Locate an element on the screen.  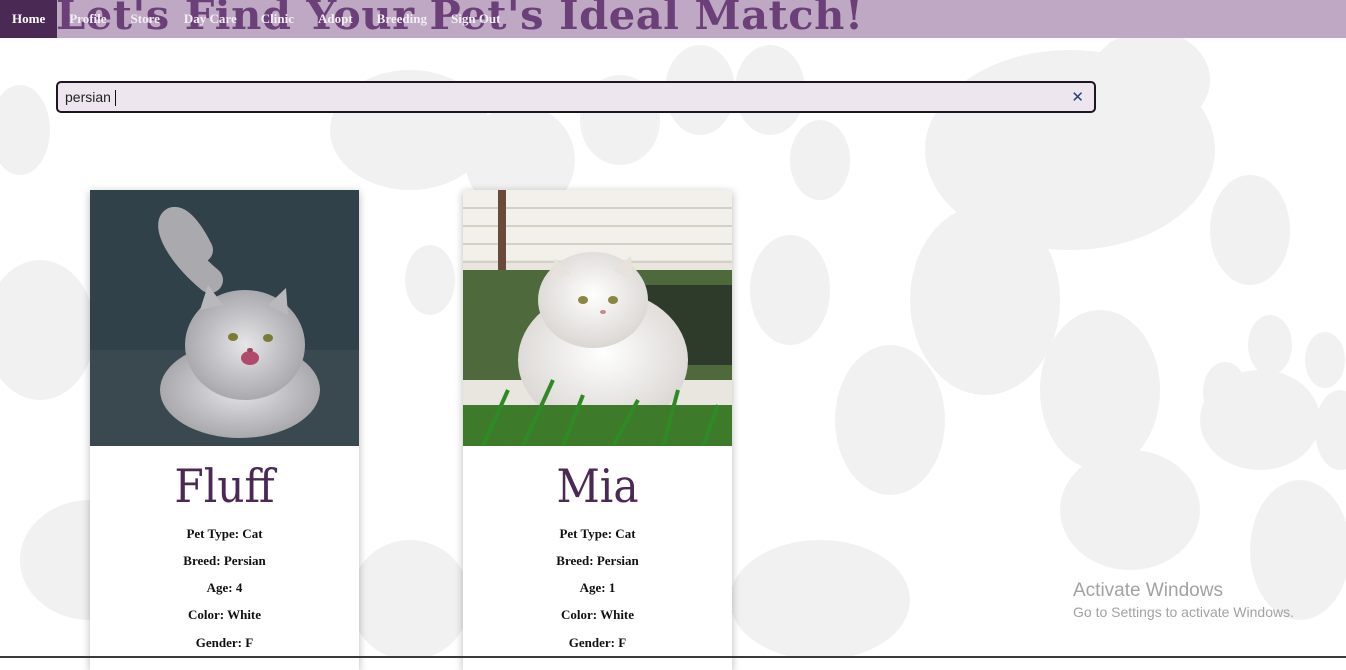
watermark-title: Activate Windows is located at coordinates (1148, 590).